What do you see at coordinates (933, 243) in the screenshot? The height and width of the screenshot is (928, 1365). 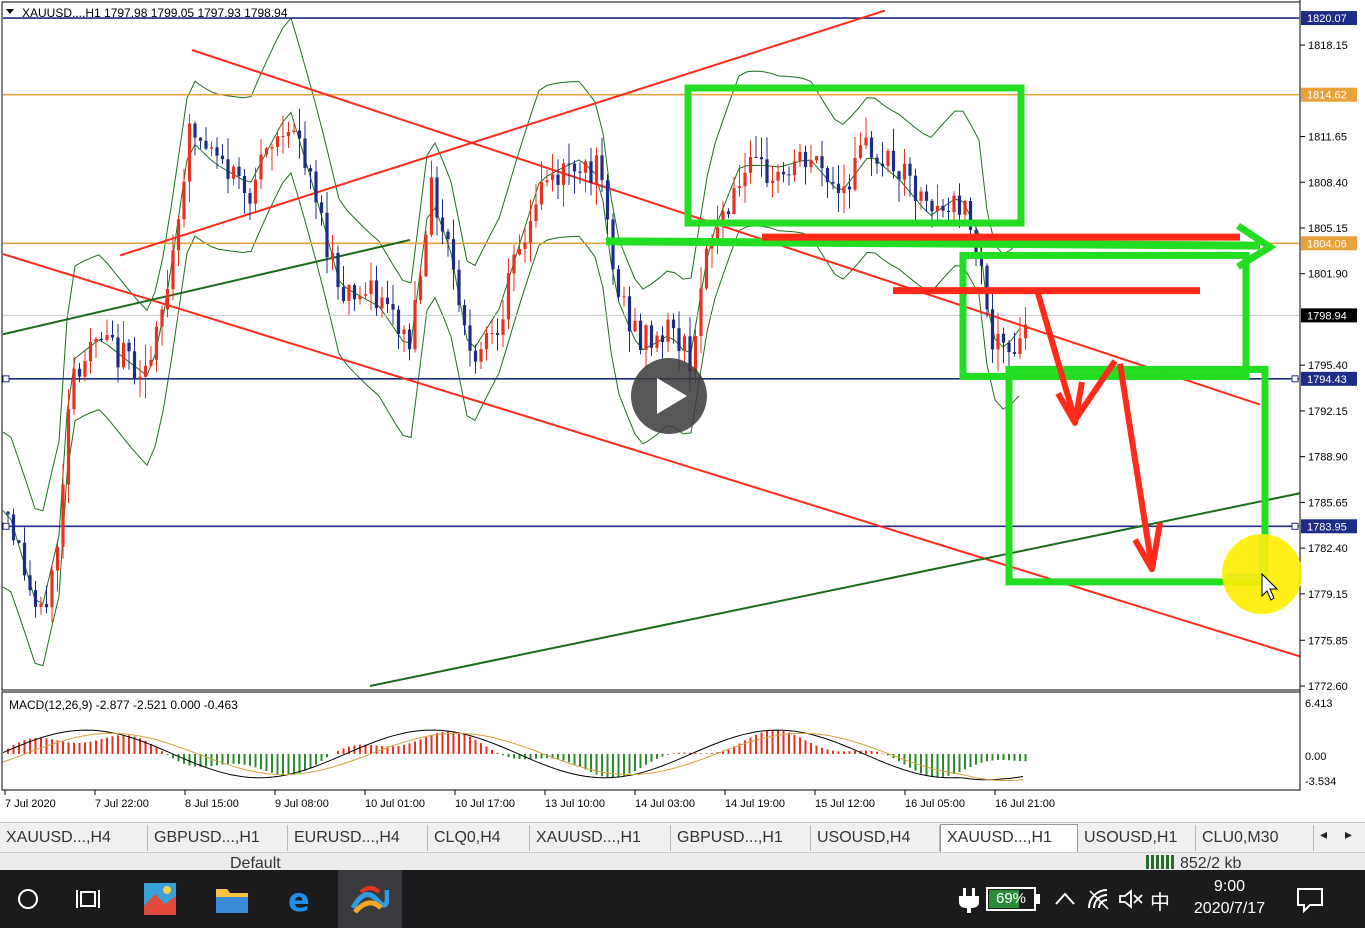 I see `green-resistance-line` at bounding box center [933, 243].